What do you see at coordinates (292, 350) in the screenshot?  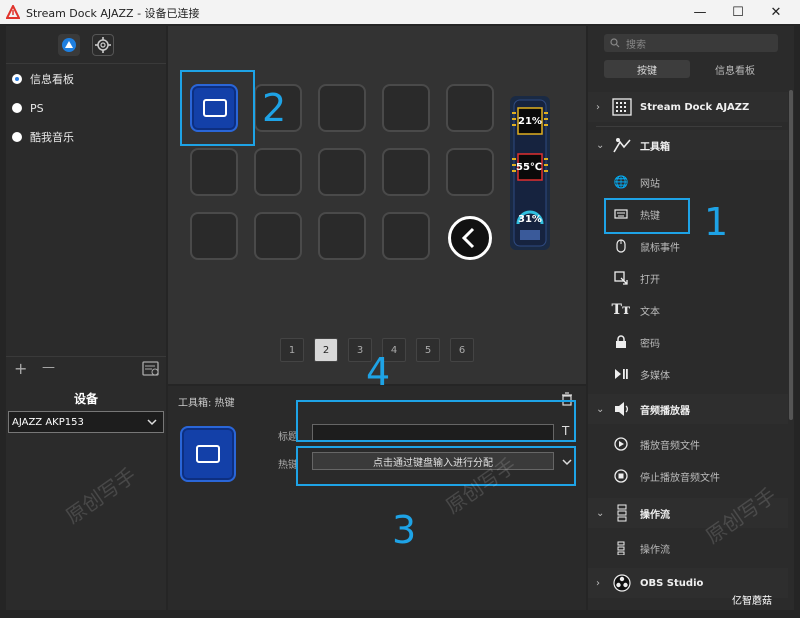 I see `page-button-1: 1` at bounding box center [292, 350].